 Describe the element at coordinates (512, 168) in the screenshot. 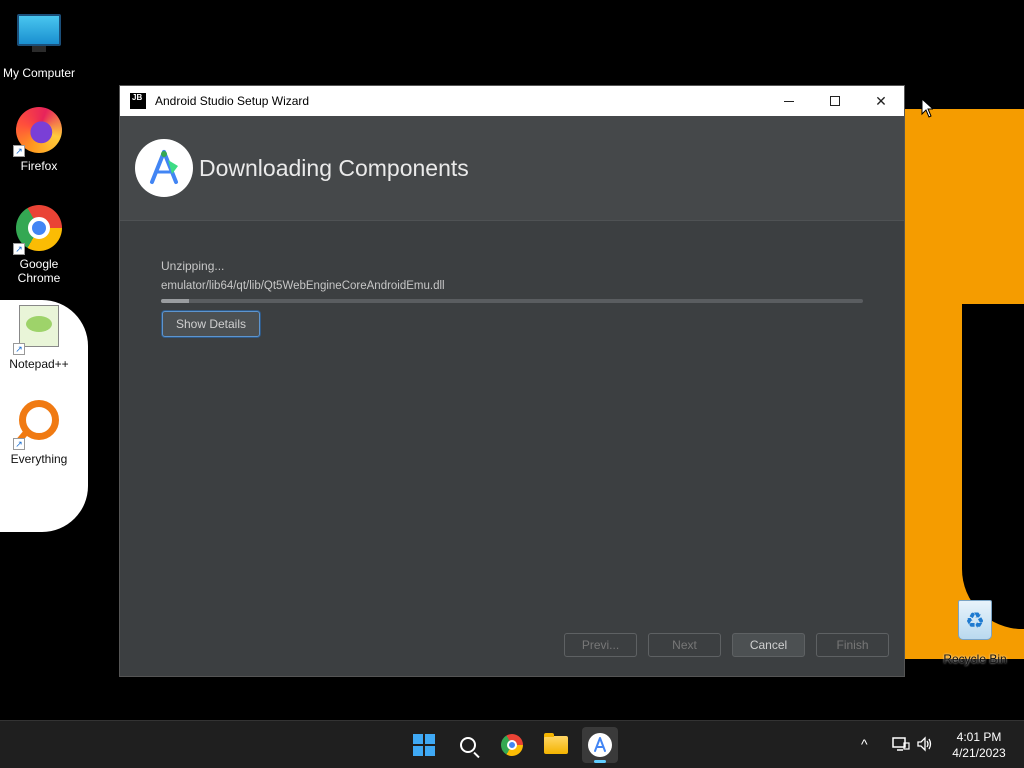

I see `wizard-header: Downloading Components` at that location.